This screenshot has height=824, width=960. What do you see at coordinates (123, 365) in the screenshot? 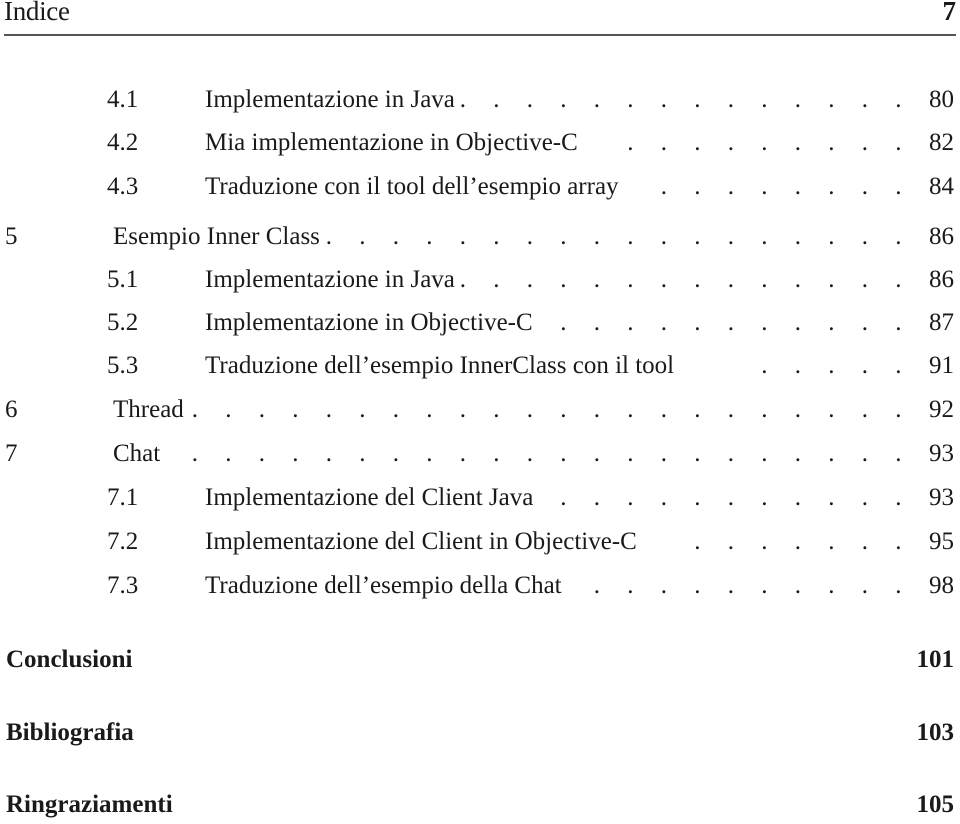
I see `toc-entry-number: 5.3` at bounding box center [123, 365].